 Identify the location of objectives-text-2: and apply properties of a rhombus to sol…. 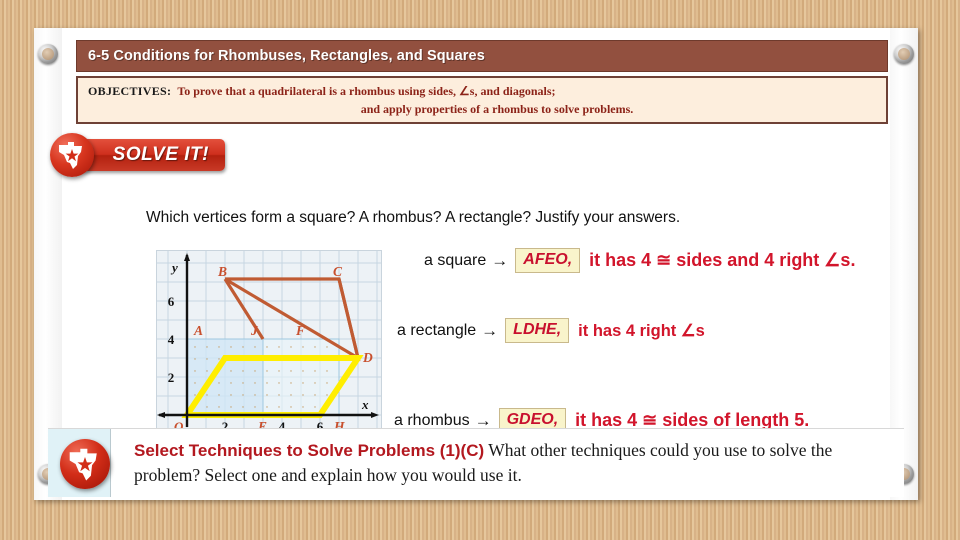
(497, 109).